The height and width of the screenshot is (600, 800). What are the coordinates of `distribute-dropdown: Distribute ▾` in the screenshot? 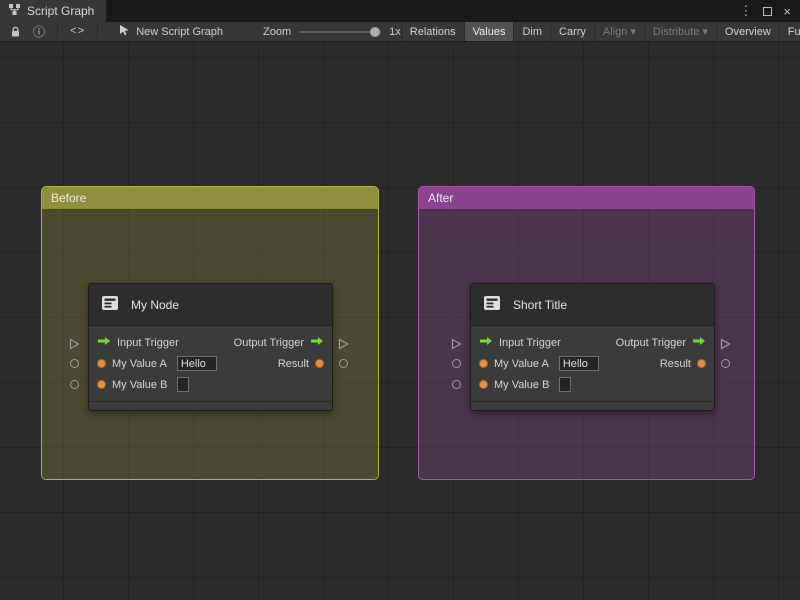 It's located at (679, 31).